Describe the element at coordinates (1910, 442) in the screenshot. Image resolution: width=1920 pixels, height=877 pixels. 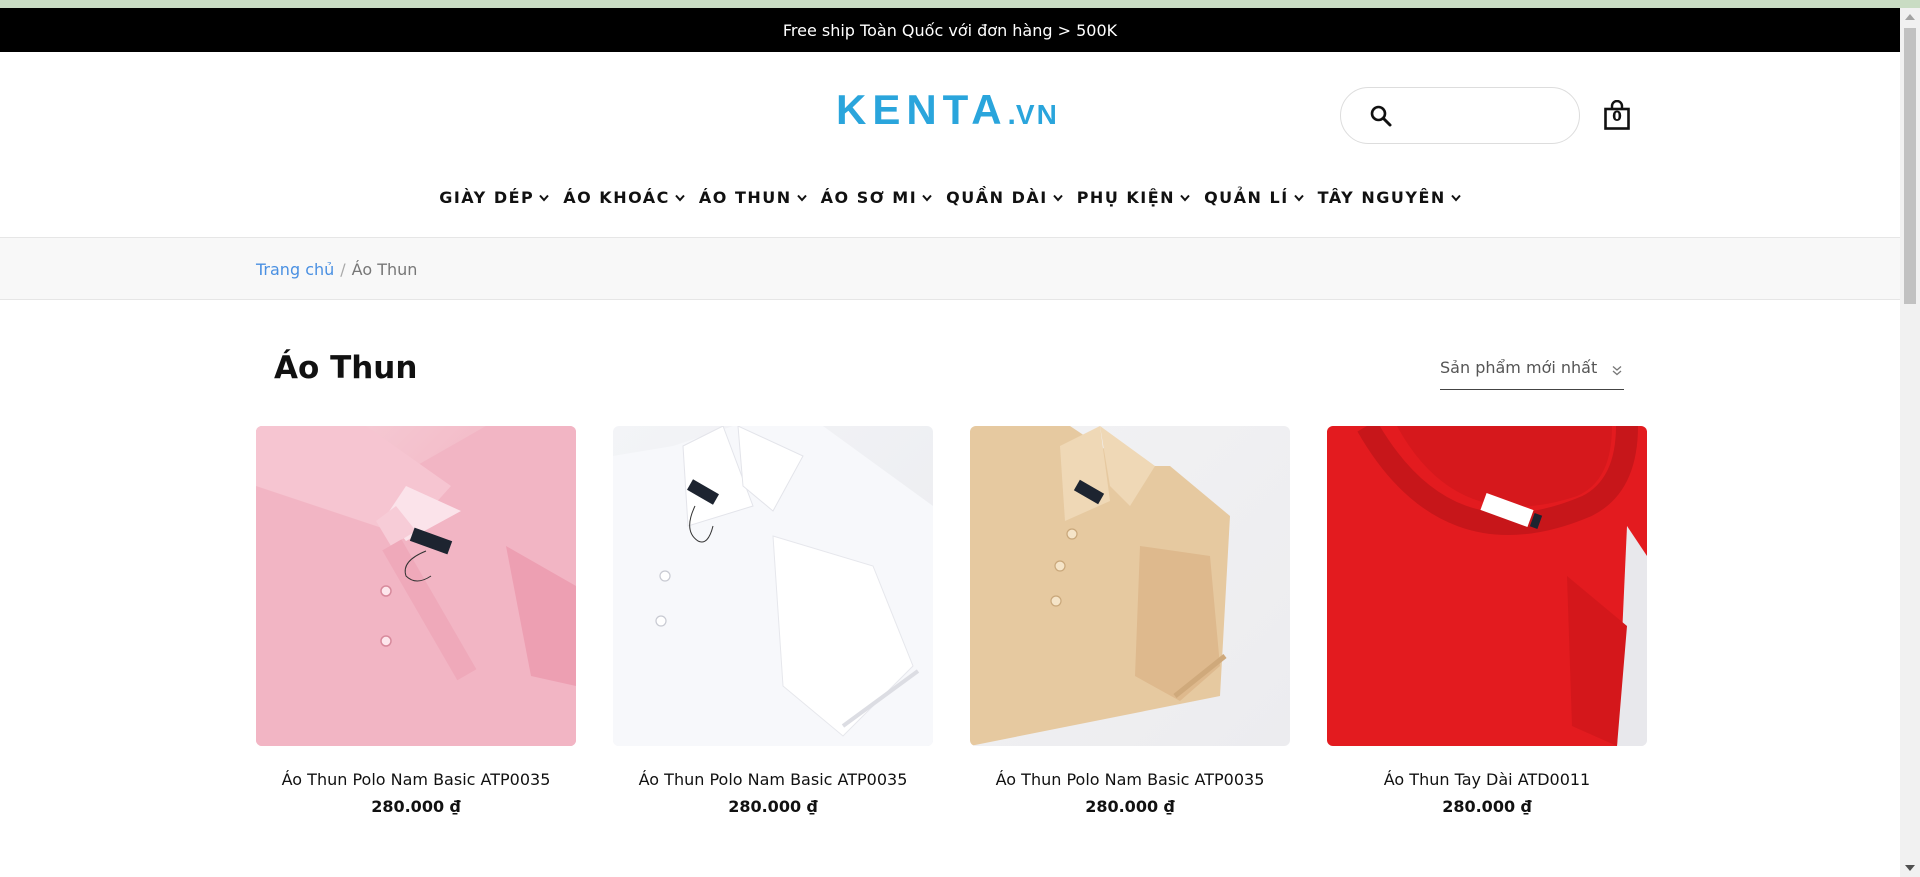
I see `page-scrollbar` at that location.